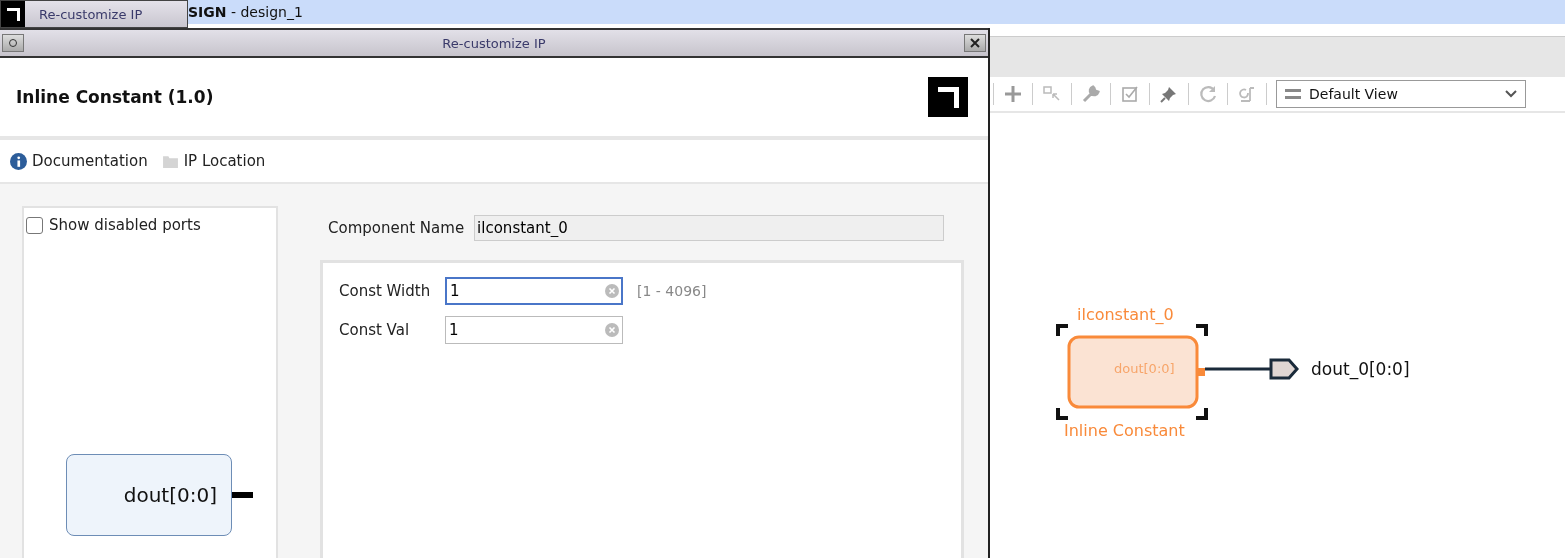 The image size is (1565, 558). Describe the element at coordinates (672, 290) in the screenshot. I see `range-hint: [1 - 4096]` at that location.